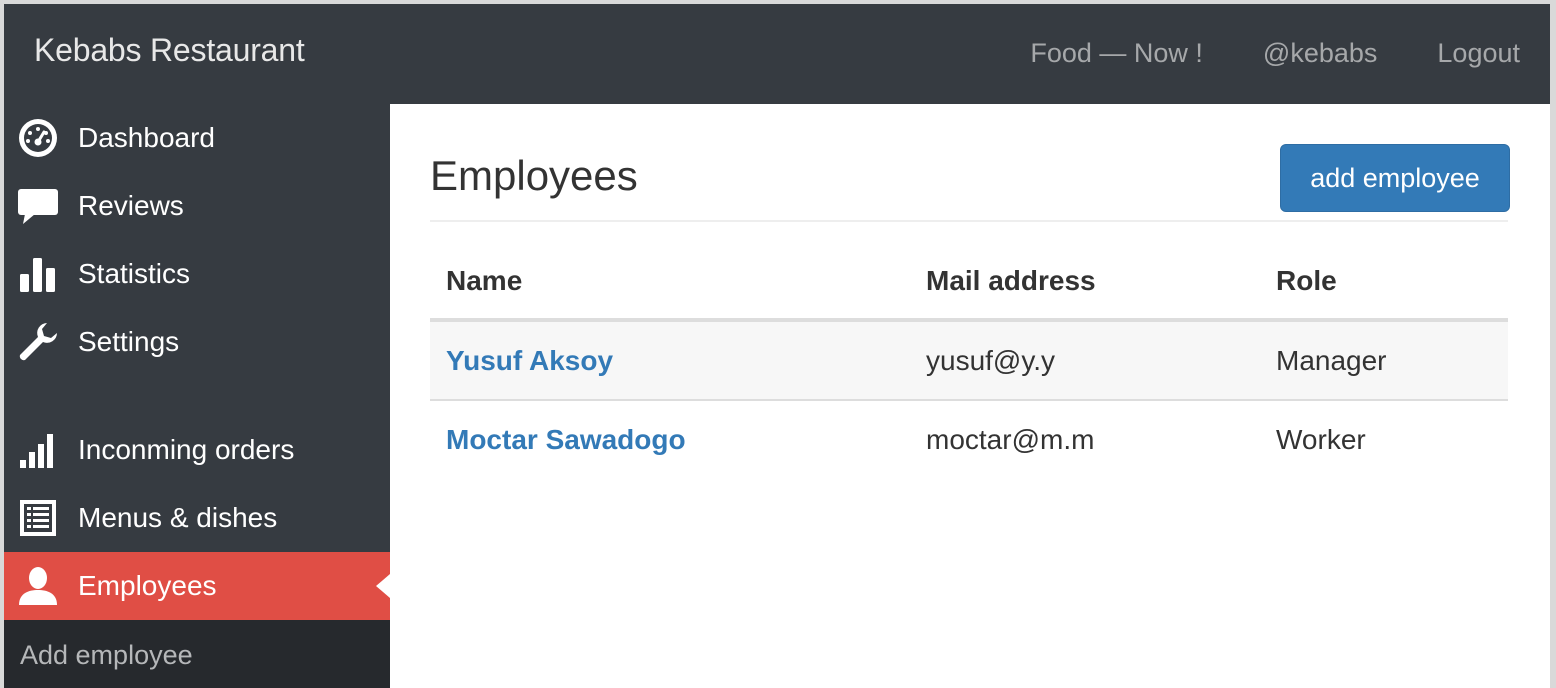  What do you see at coordinates (38, 586) in the screenshot?
I see `user-icon` at bounding box center [38, 586].